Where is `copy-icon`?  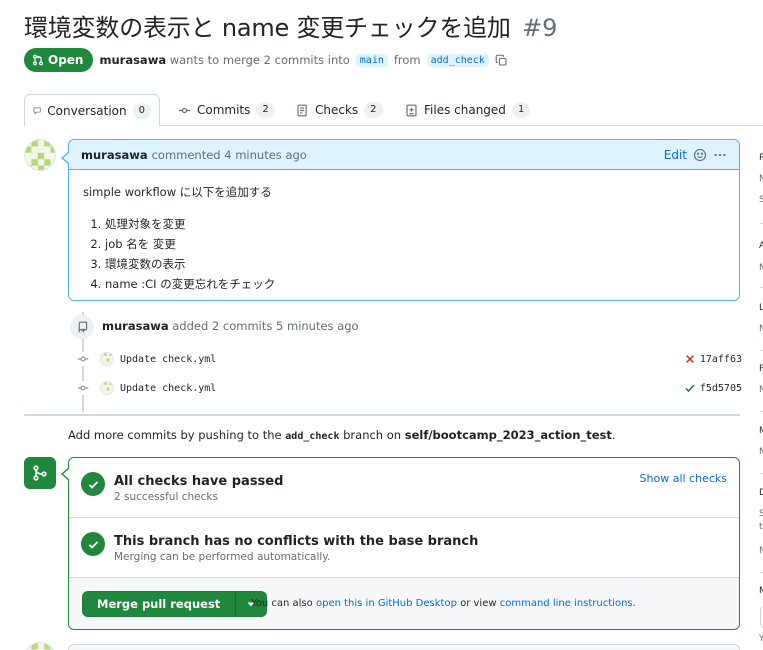 copy-icon is located at coordinates (501, 60).